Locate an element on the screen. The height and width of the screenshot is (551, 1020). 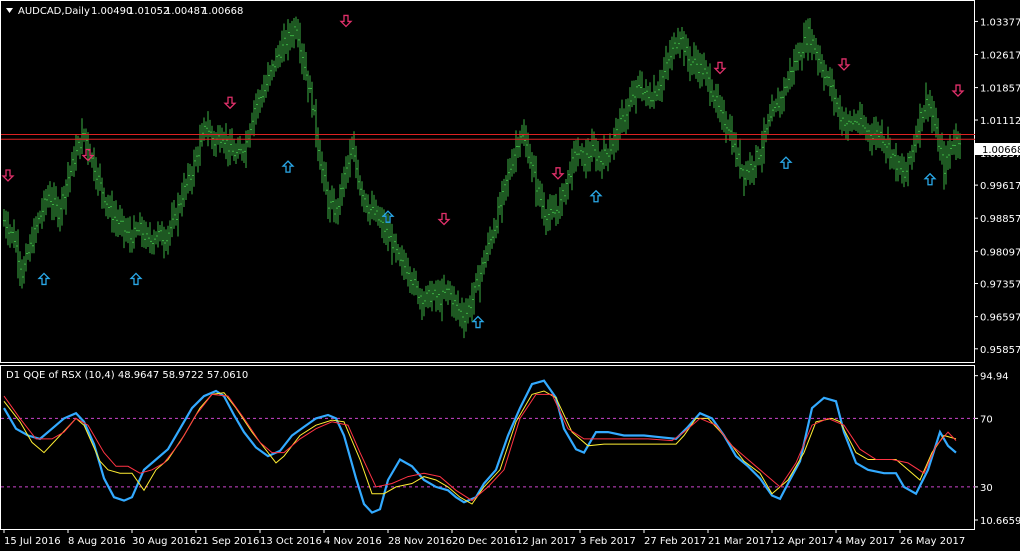
time-tick-label: 30 Aug 2016 is located at coordinates (164, 541).